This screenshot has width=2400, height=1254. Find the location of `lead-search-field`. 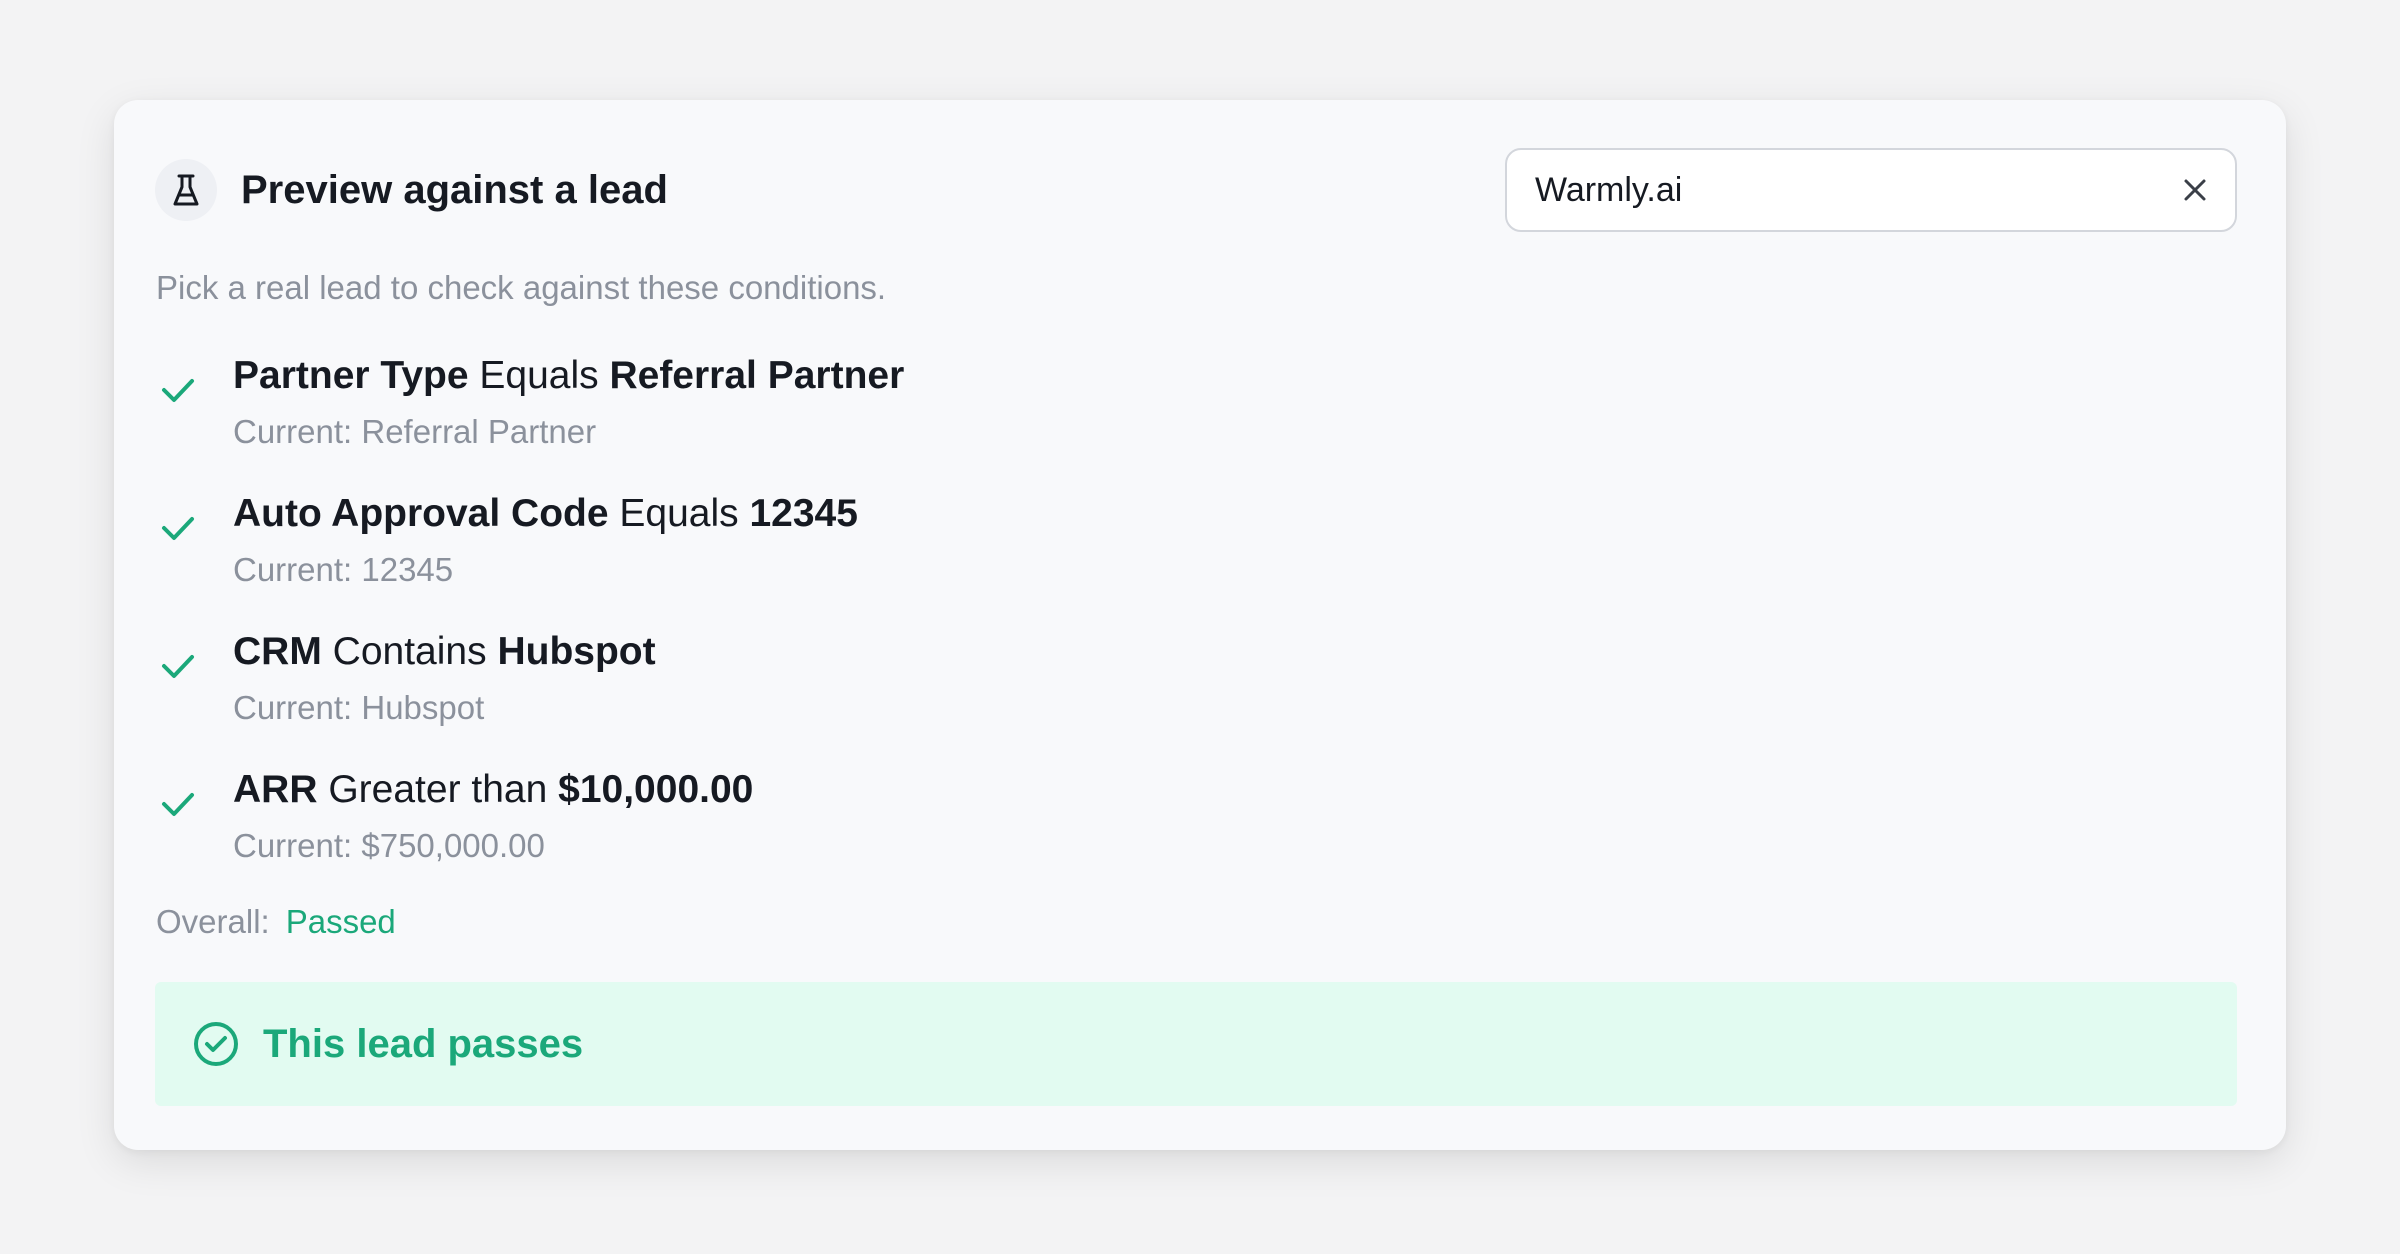

lead-search-field is located at coordinates (1871, 190).